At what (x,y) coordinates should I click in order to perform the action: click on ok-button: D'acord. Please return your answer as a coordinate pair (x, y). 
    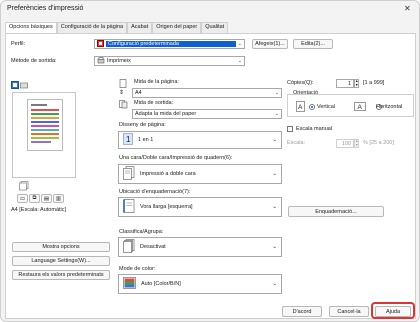
    Looking at the image, I should click on (302, 311).